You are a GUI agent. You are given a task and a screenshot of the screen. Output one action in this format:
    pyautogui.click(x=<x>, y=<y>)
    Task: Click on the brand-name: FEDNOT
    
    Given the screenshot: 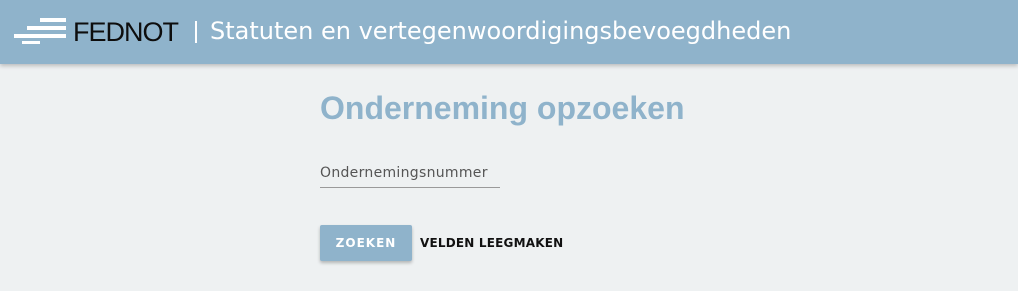 What is the action you would take?
    pyautogui.click(x=126, y=32)
    